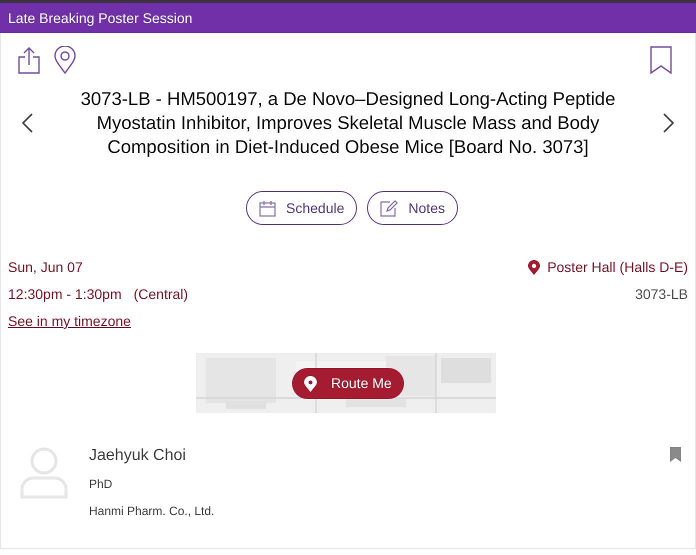 The height and width of the screenshot is (555, 696). Describe the element at coordinates (348, 123) in the screenshot. I see `session-title: 3073-LB - HM500197, a De Novo–Designed Long-Acting Peptide Myostatin Inhibitor, Improves Skeletal Muscle Mass and Body Composition in Diet-Induced Obese Mice [Board No. 3073]` at that location.